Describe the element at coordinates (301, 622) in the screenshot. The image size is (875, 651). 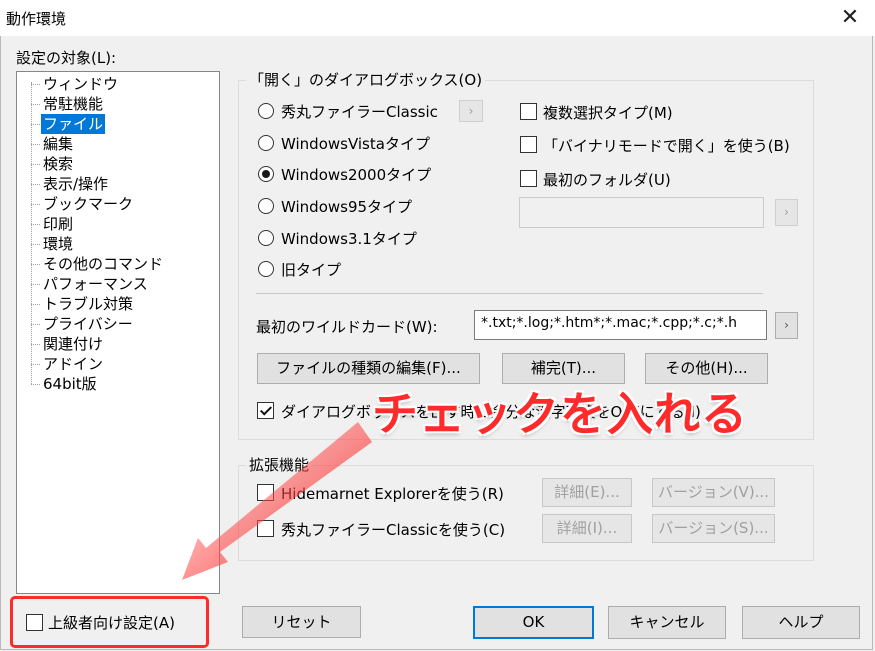
I see `reset-button: リセット` at that location.